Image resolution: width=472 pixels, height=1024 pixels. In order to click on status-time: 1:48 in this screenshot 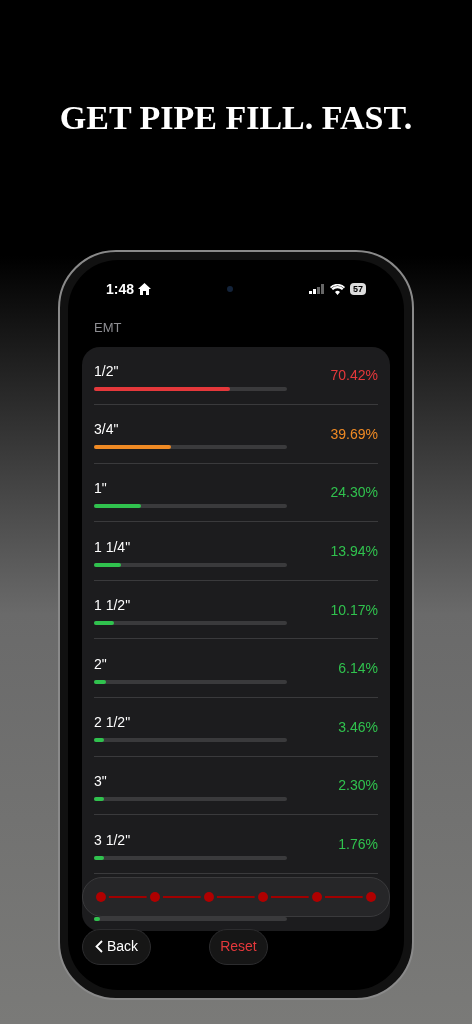, I will do `click(120, 289)`.